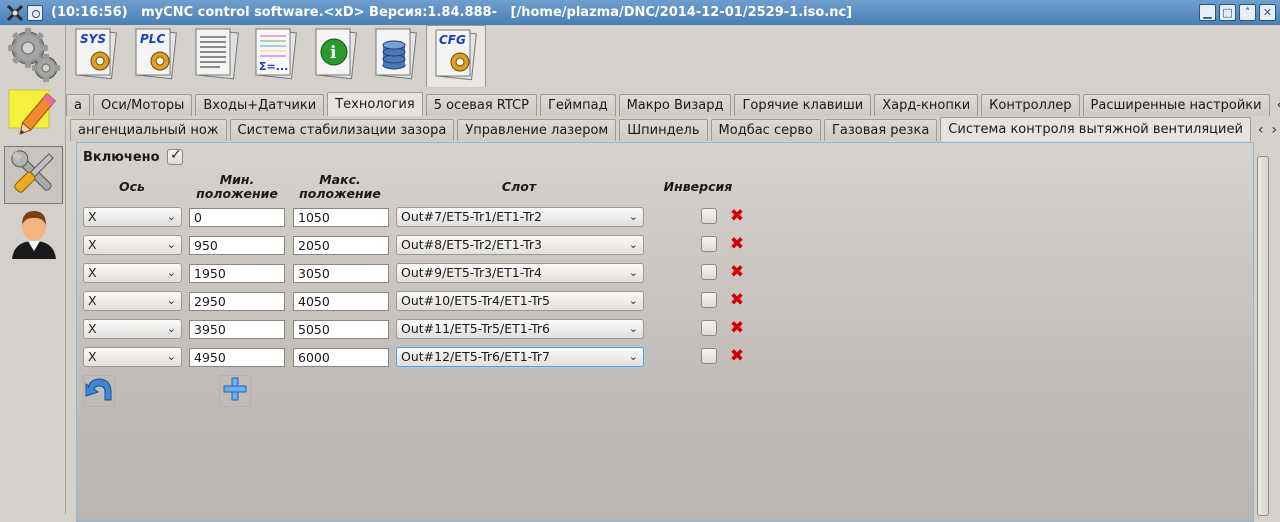 The image size is (1280, 522). What do you see at coordinates (481, 105) in the screenshot?
I see `tab-5axis-rtcp: 5 осевая RTCP` at bounding box center [481, 105].